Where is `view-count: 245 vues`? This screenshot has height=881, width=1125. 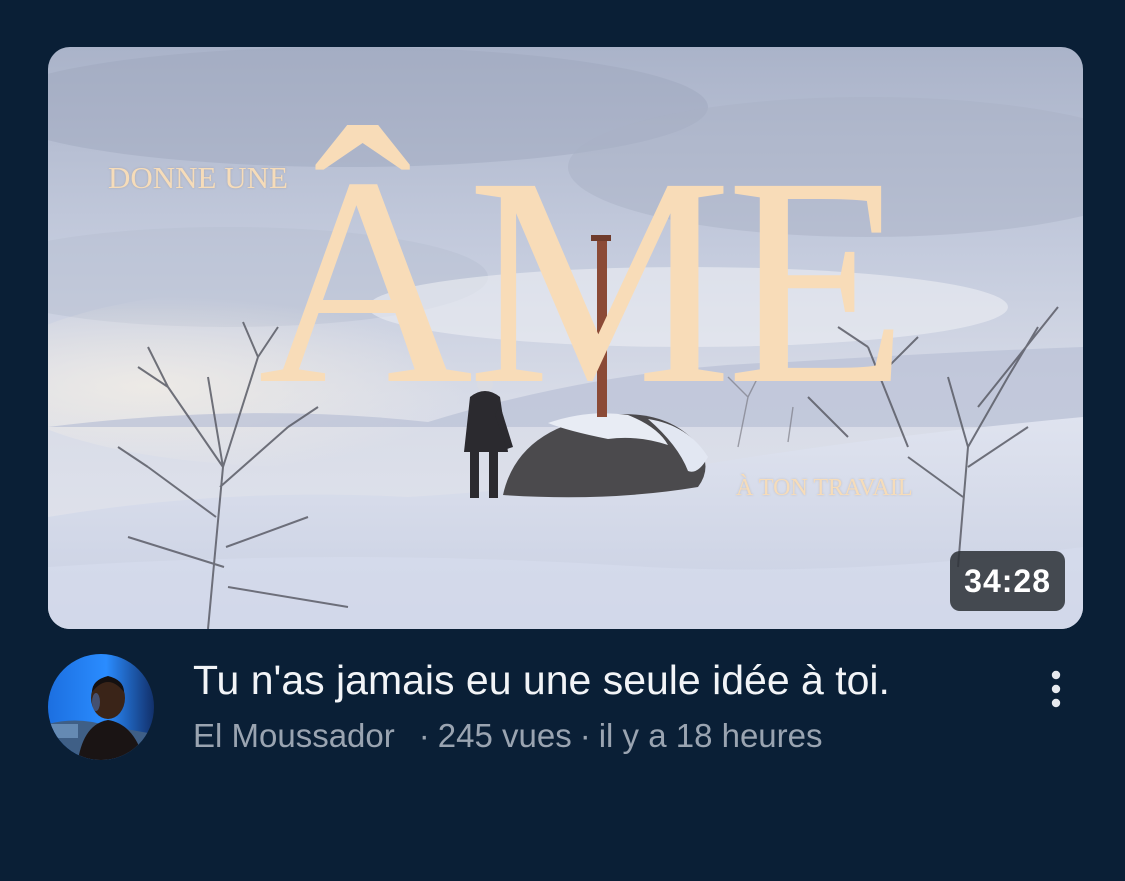
view-count: 245 vues is located at coordinates (504, 735).